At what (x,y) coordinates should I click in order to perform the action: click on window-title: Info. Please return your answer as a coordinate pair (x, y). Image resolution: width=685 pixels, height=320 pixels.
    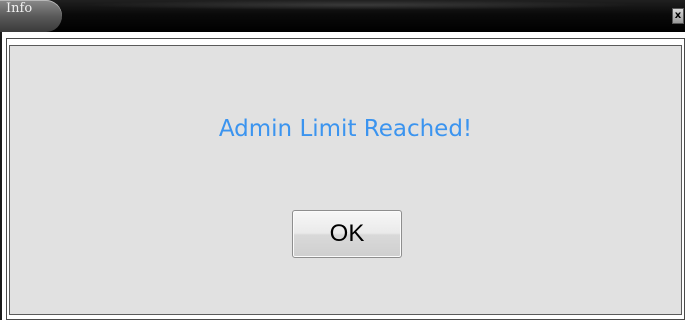
    Looking at the image, I should click on (19, 8).